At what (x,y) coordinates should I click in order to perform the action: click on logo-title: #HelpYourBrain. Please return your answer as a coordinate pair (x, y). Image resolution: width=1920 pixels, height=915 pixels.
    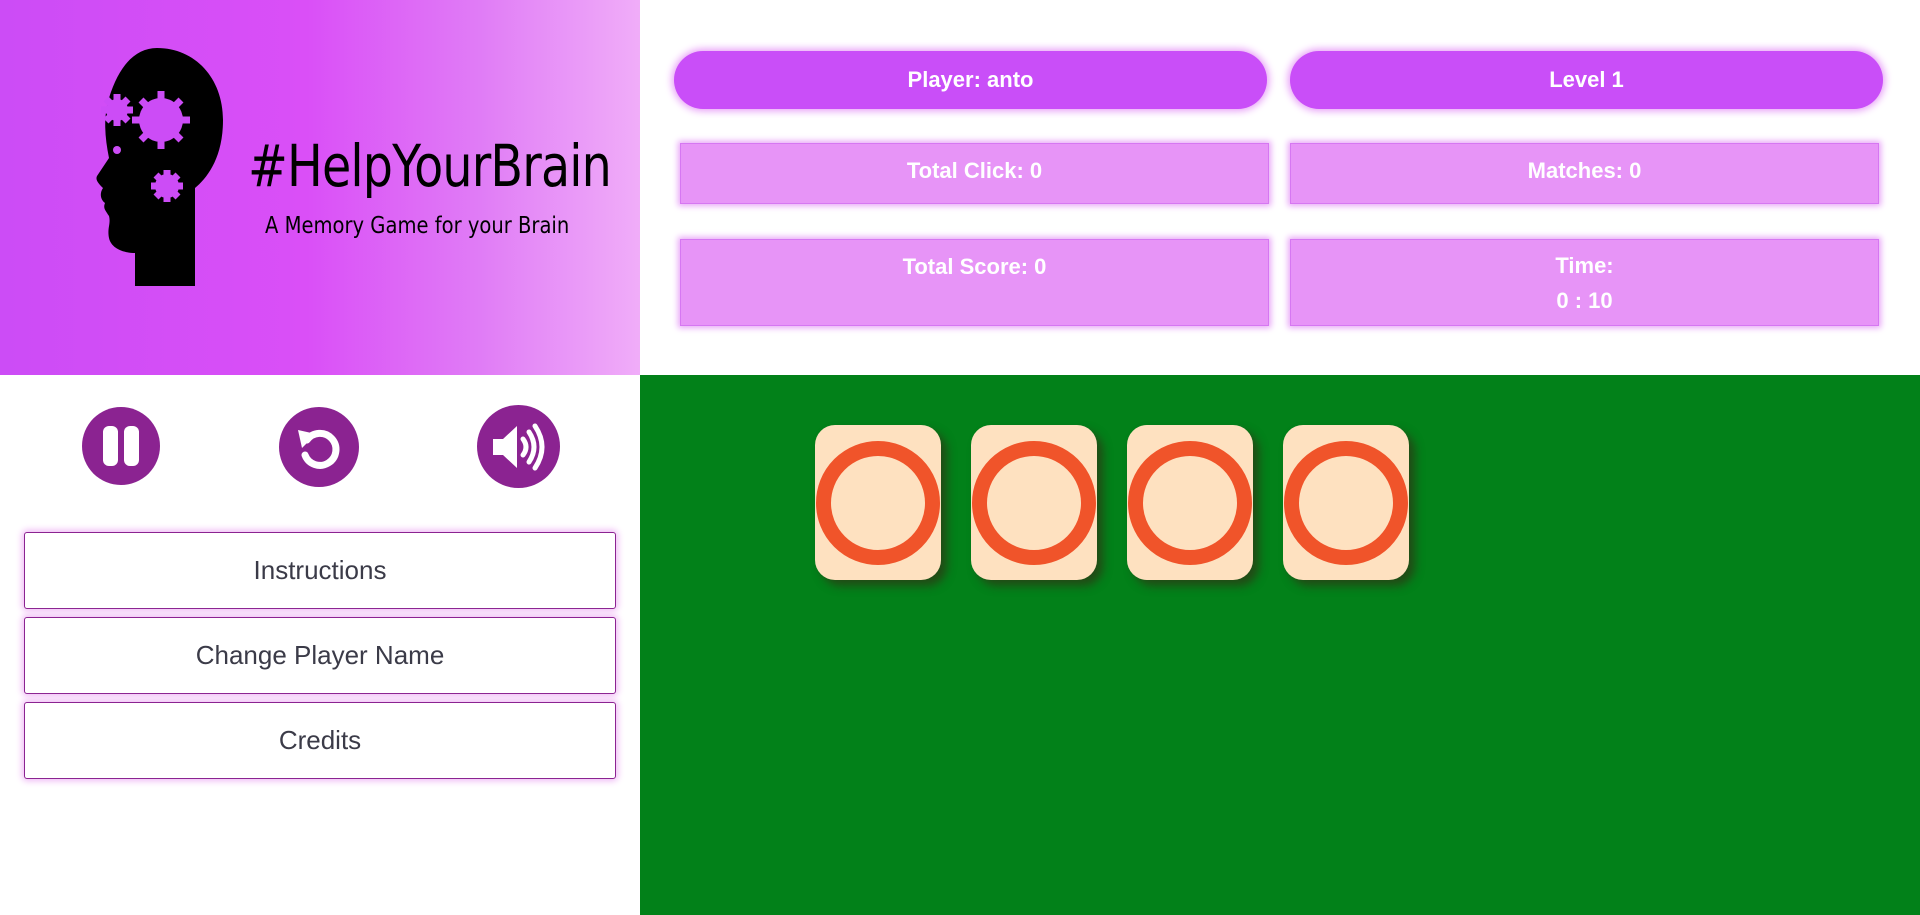
    Looking at the image, I should click on (430, 166).